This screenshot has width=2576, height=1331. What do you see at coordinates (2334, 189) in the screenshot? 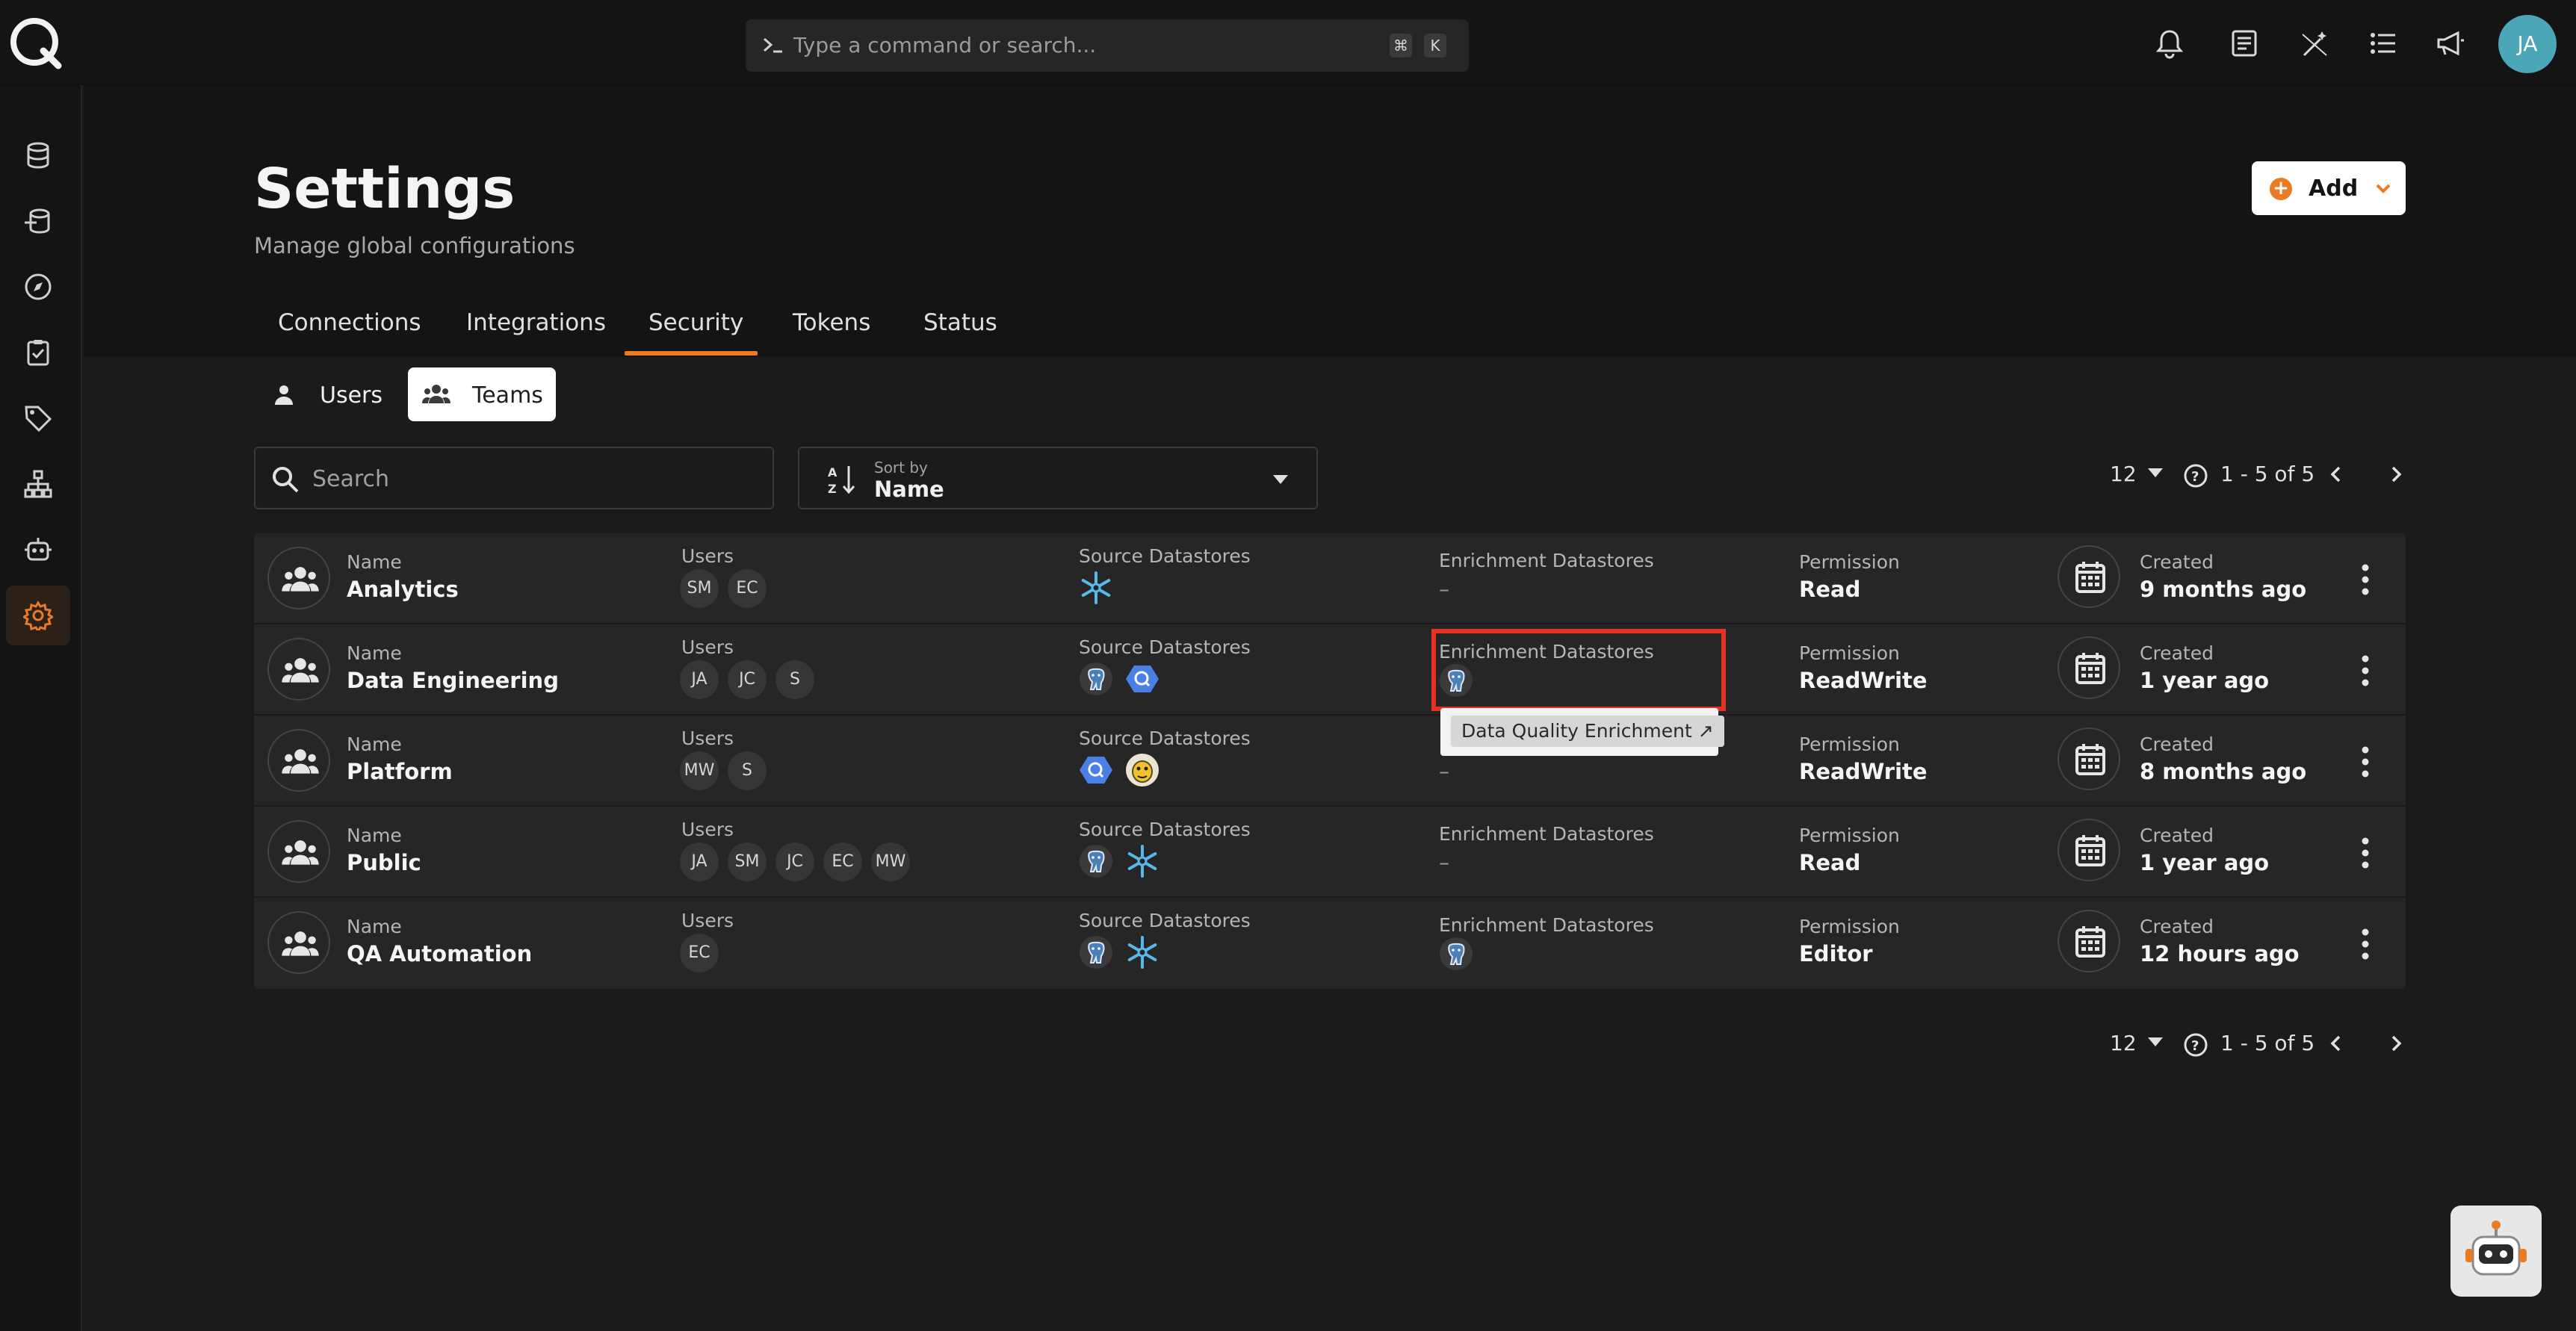
I see `add-button-label: Add` at bounding box center [2334, 189].